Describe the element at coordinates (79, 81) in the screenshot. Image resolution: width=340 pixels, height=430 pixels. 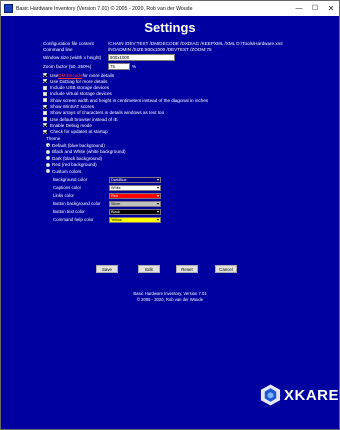
I see `option-label: Use DxDiag for more details` at that location.